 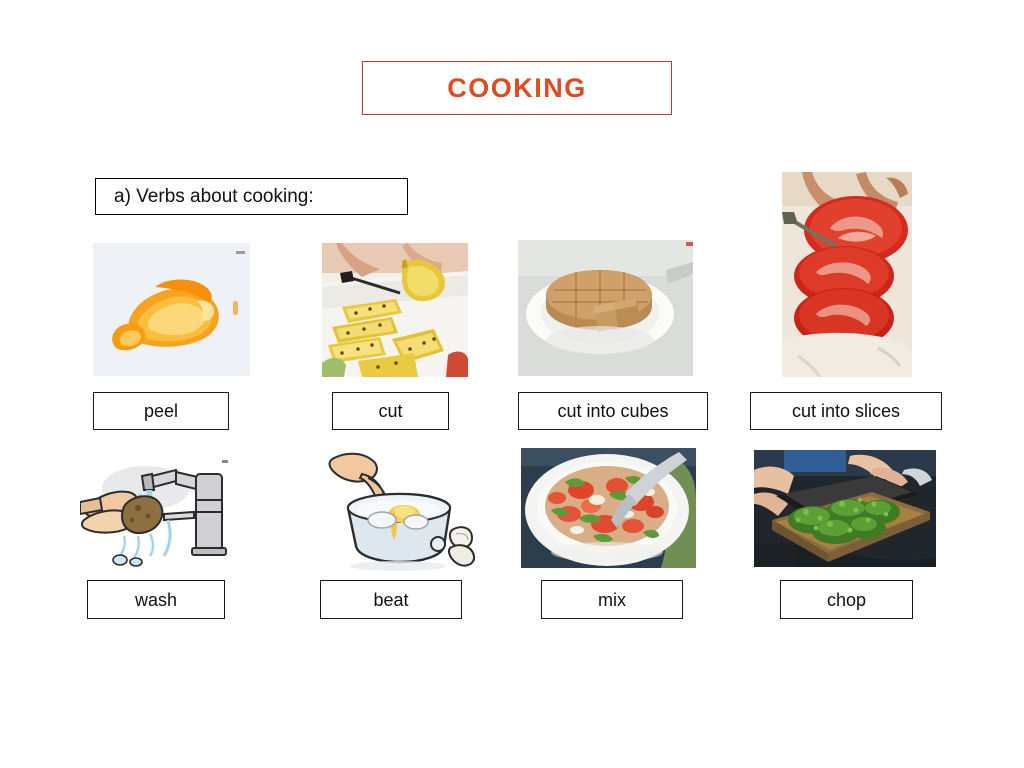 I want to click on image-beating-eggs-bowl, so click(x=399, y=512).